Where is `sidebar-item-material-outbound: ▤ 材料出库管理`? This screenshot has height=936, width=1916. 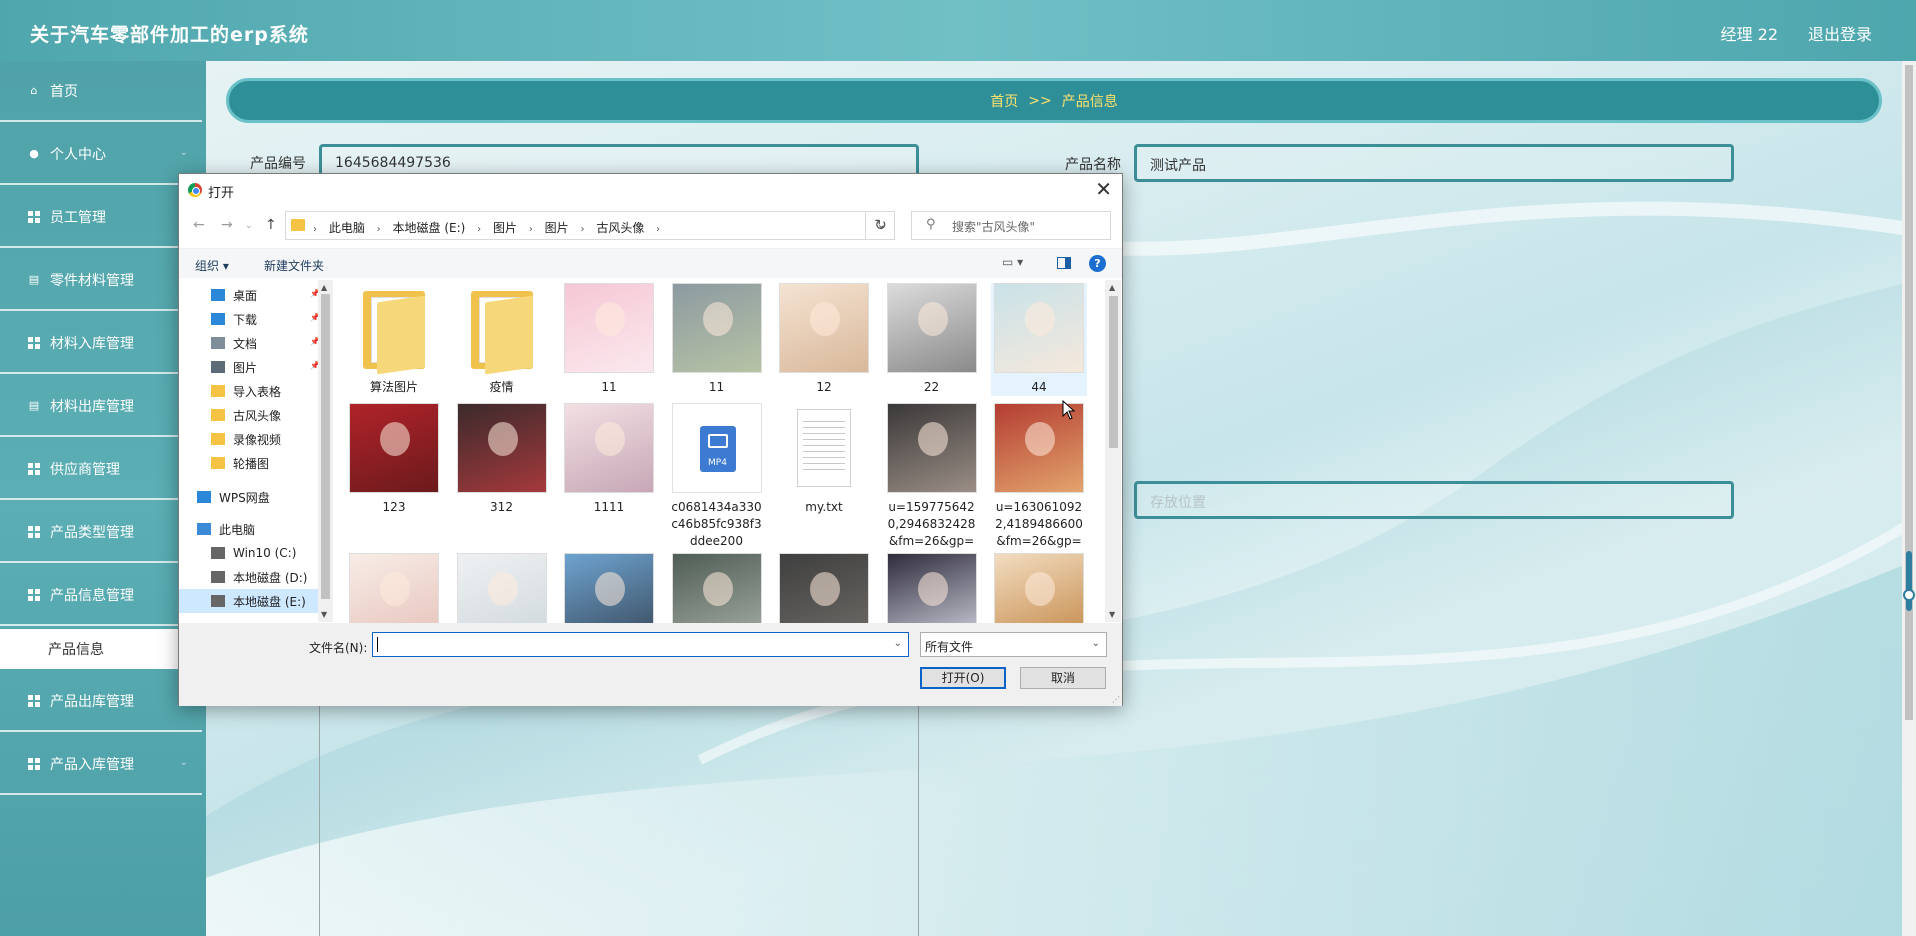
sidebar-item-material-outbound: ▤ 材料出库管理 is located at coordinates (101, 406).